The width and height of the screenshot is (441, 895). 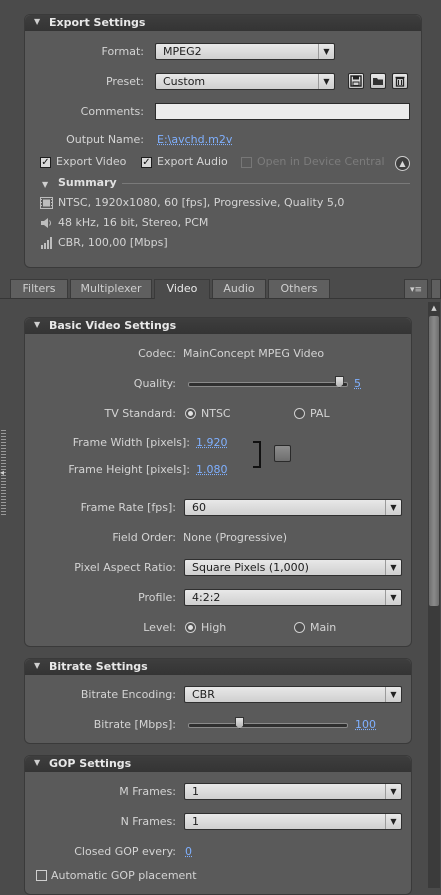 I want to click on tv-pal-radio, so click(x=299, y=413).